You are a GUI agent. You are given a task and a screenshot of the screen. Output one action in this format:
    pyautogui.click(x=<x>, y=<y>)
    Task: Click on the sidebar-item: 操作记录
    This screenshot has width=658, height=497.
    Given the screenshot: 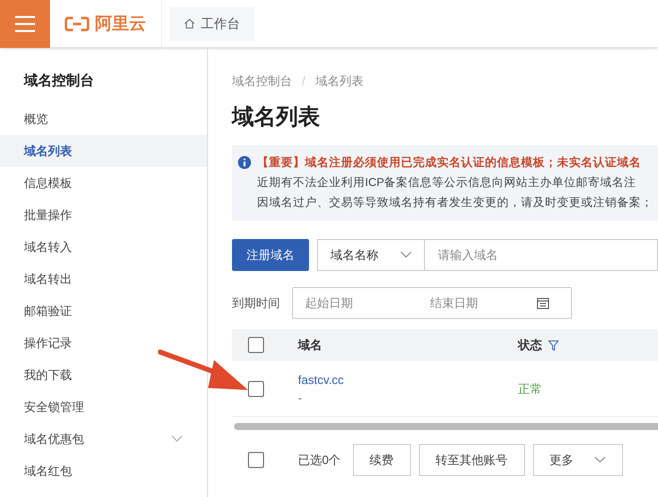 What is the action you would take?
    pyautogui.click(x=103, y=343)
    